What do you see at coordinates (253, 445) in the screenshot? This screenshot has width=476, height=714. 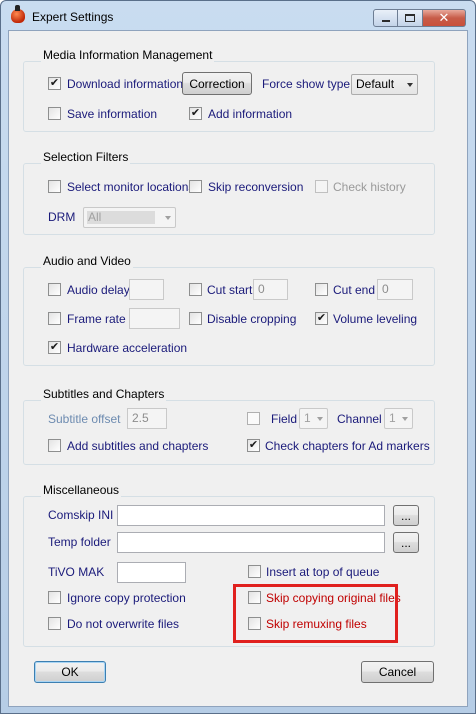 I see `check-chapters-checkbox: ✔` at bounding box center [253, 445].